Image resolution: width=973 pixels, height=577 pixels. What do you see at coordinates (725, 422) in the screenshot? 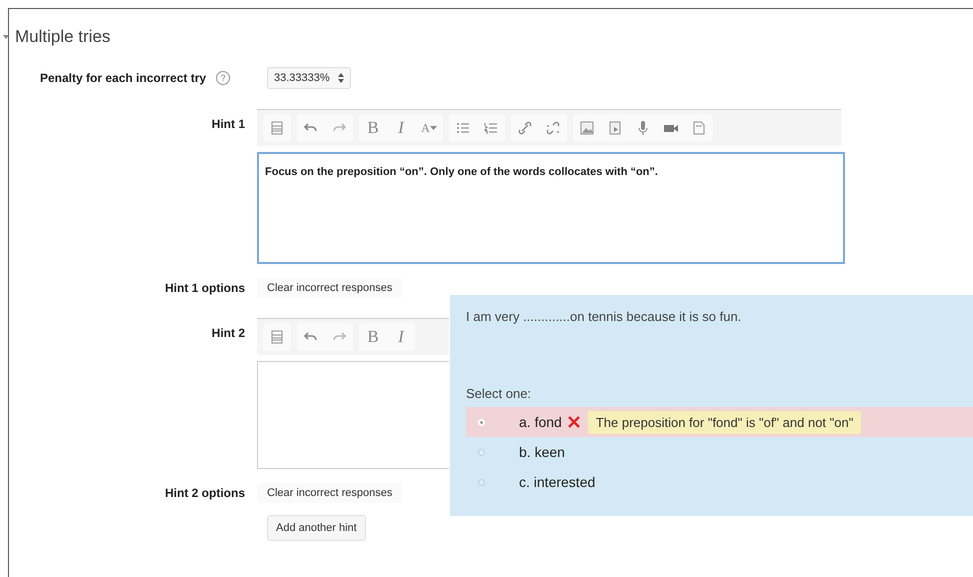
I see `feedback-text: The preposition for "fond" is "of" and not "on"` at bounding box center [725, 422].